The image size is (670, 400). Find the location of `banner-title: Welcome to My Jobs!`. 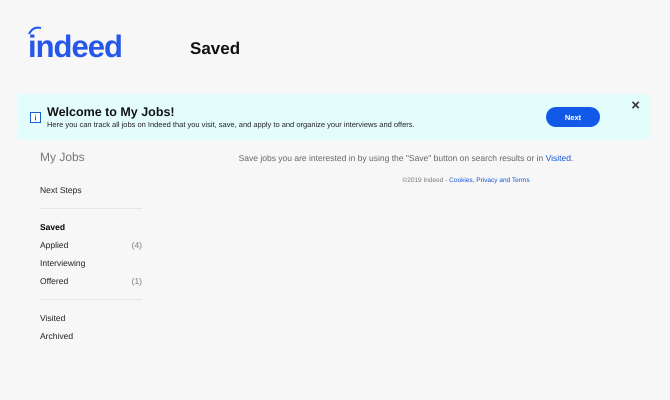

banner-title: Welcome to My Jobs! is located at coordinates (111, 112).